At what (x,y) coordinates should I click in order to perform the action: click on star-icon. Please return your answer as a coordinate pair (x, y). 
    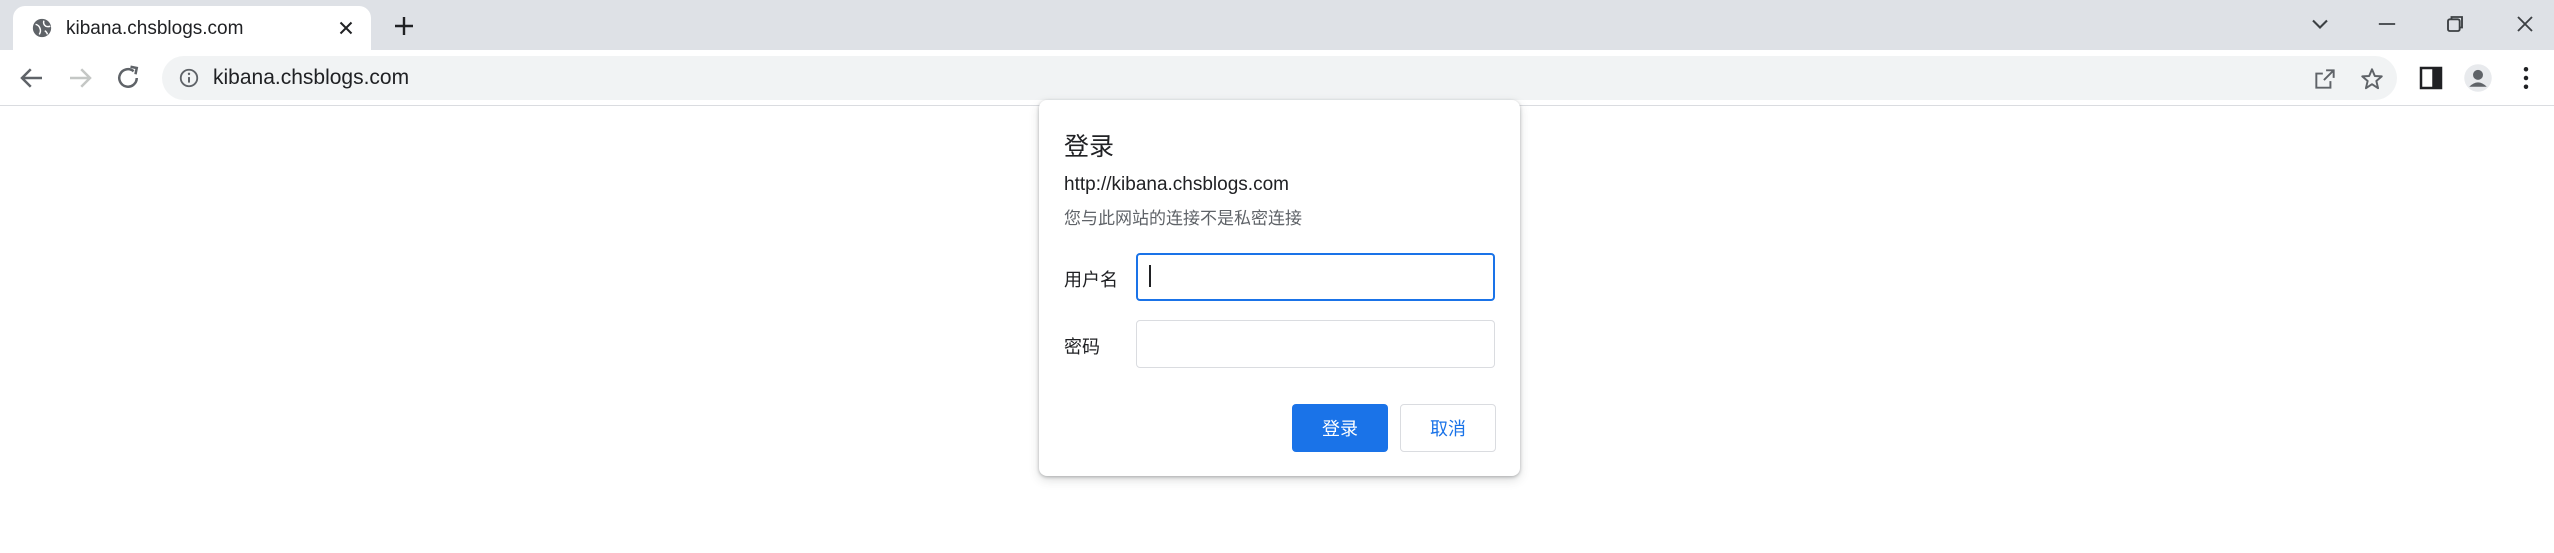
    Looking at the image, I should click on (2372, 79).